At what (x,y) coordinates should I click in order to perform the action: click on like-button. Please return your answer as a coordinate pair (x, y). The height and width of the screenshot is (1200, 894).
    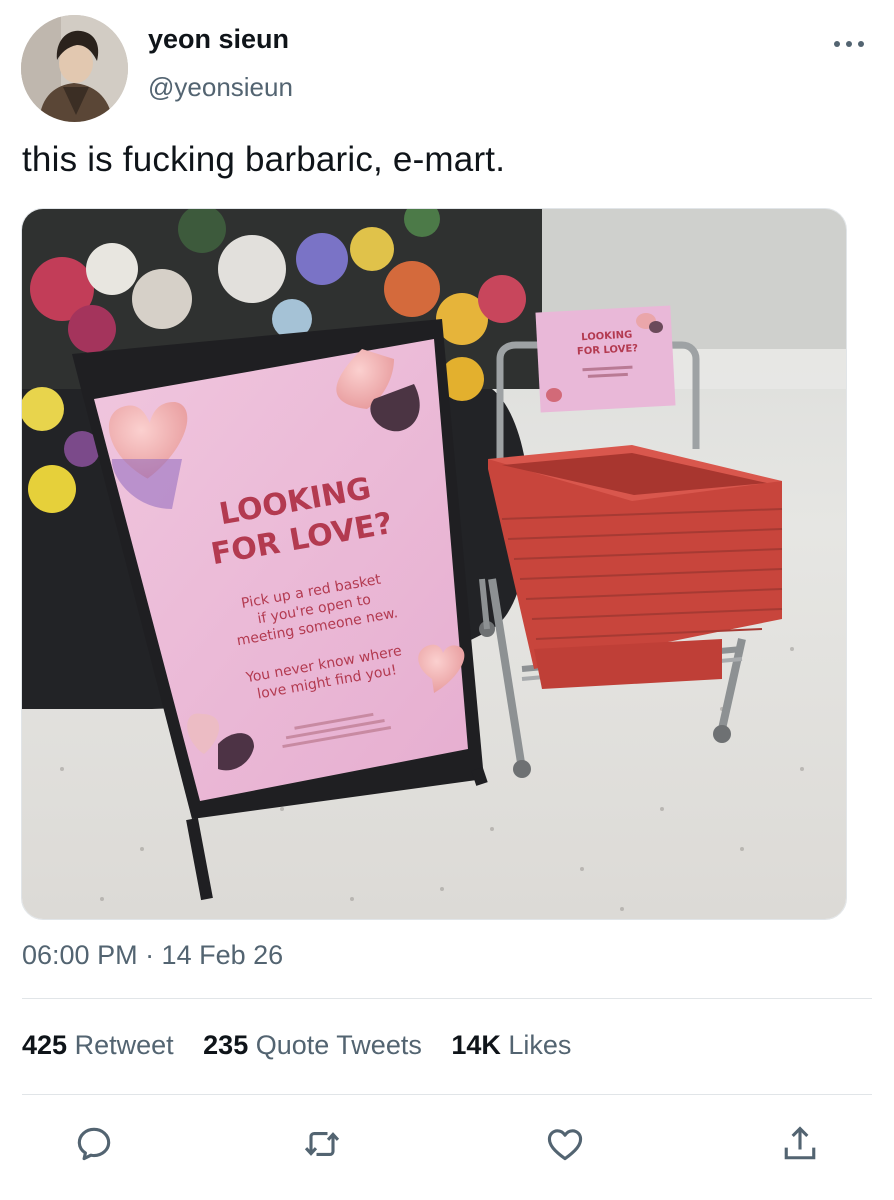
    Looking at the image, I should click on (565, 1144).